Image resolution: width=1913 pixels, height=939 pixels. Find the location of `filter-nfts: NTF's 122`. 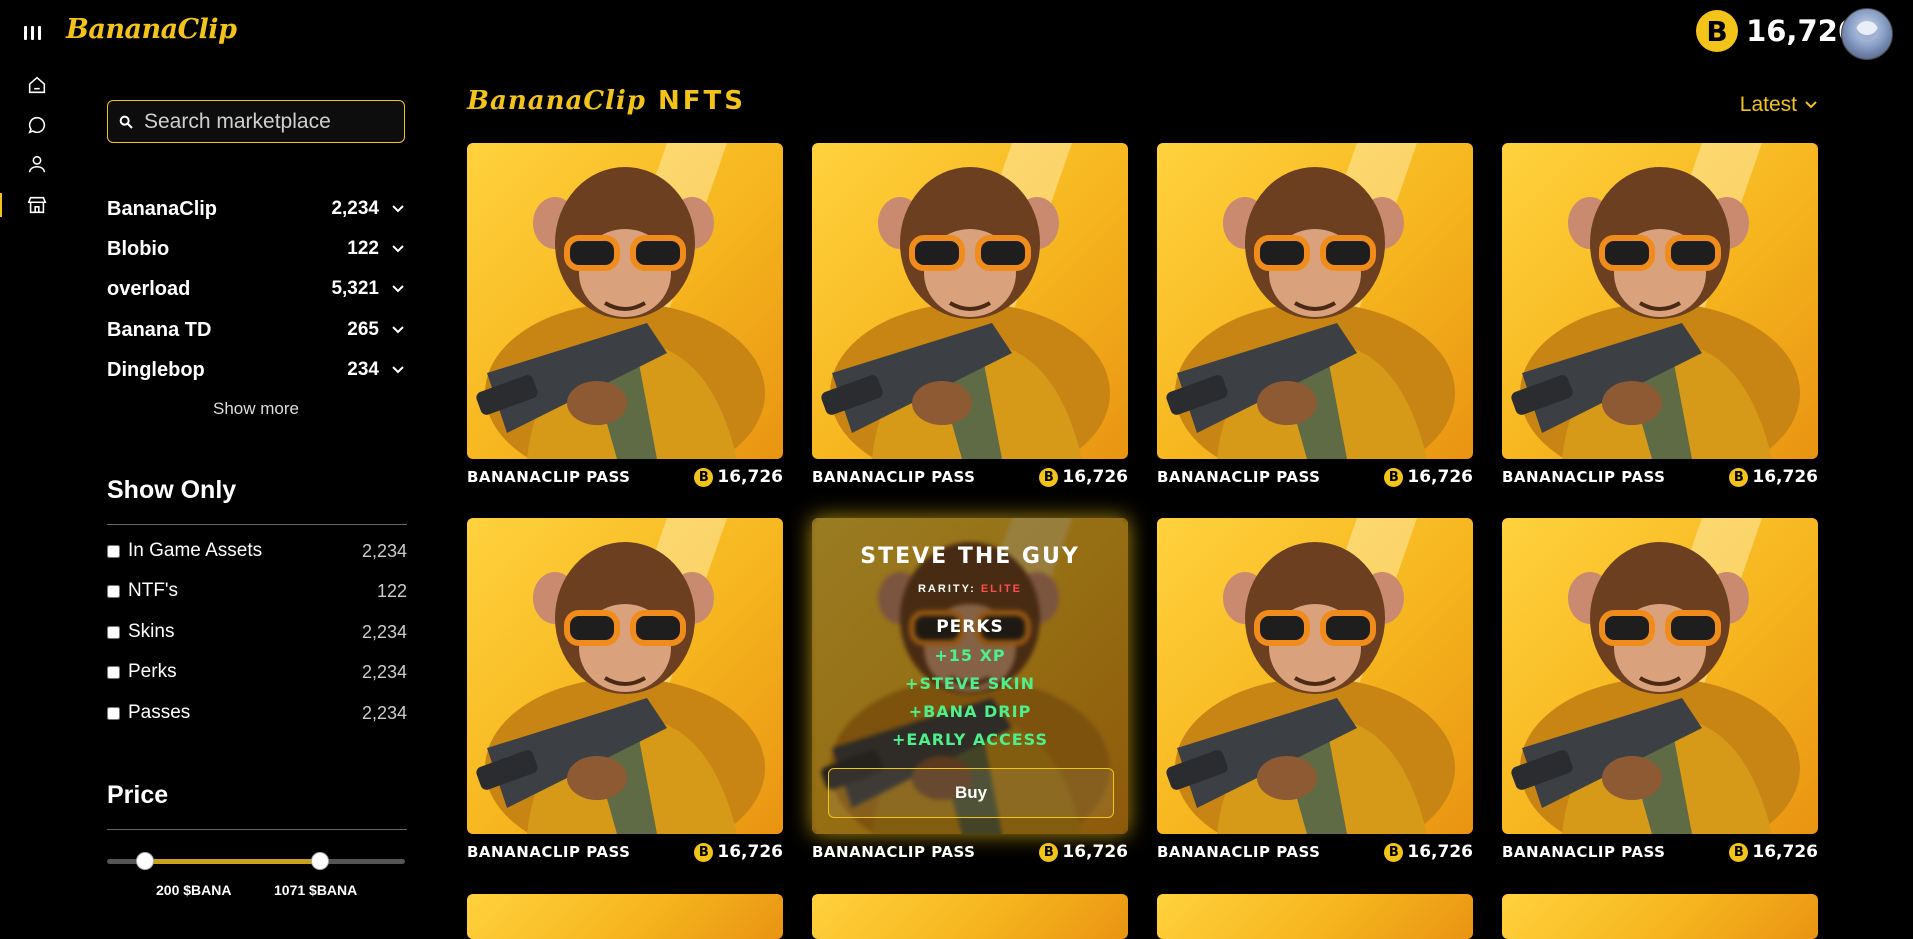

filter-nfts: NTF's 122 is located at coordinates (257, 591).